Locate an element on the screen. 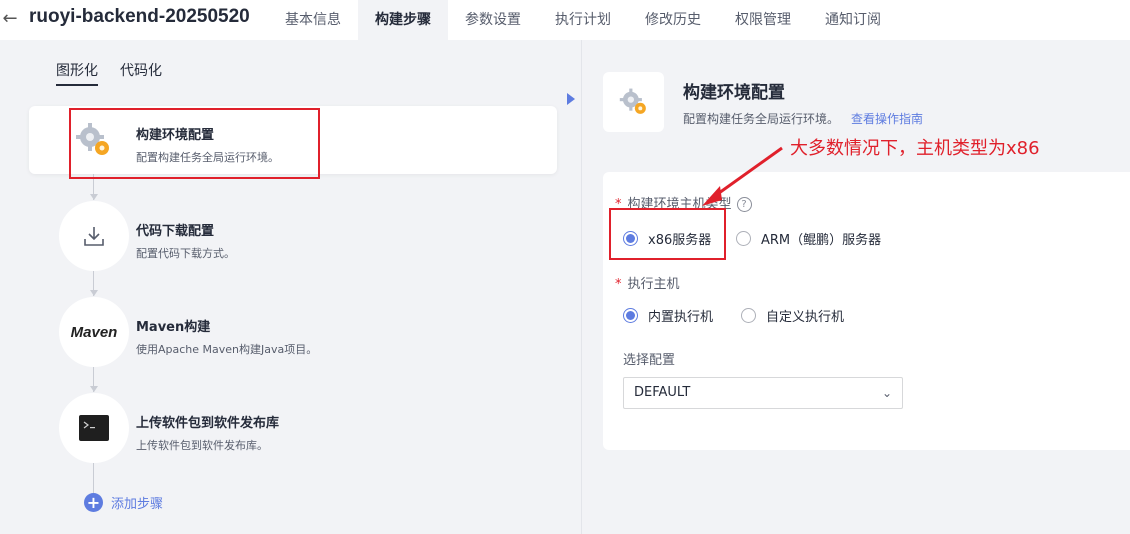  chevron-down-icon: ⌄ is located at coordinates (886, 393).